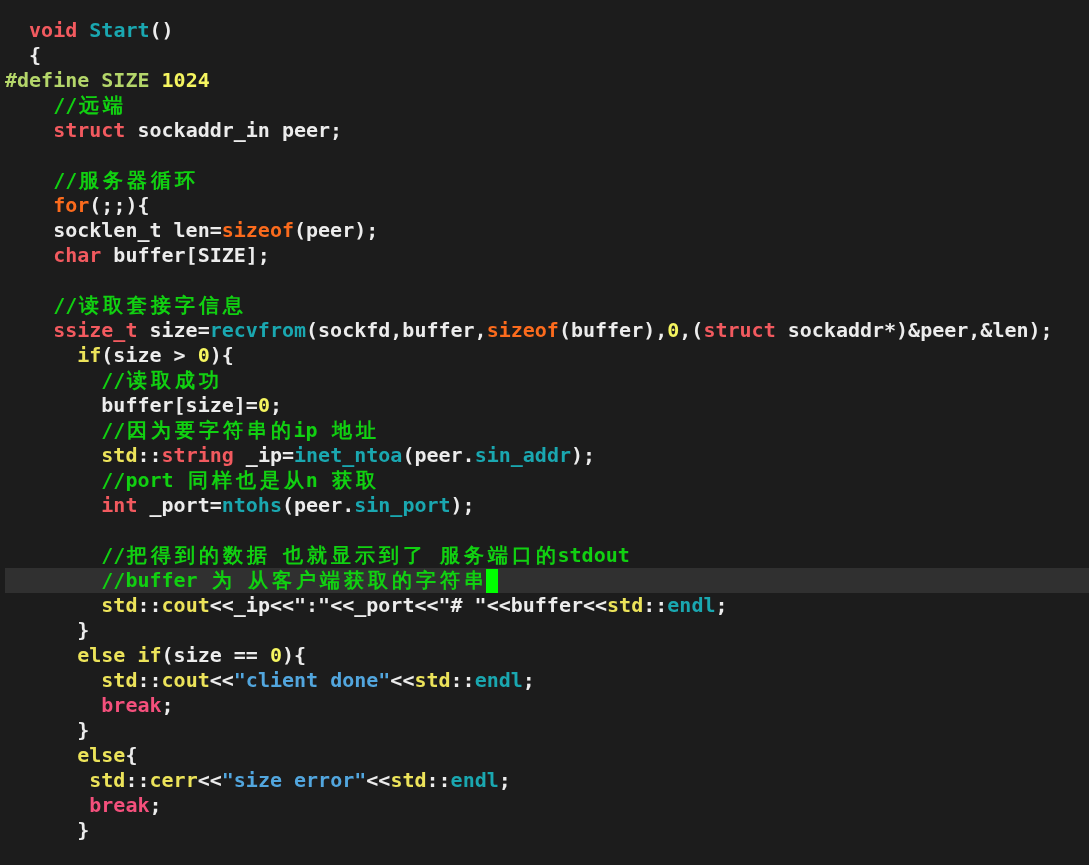  Describe the element at coordinates (238, 430) in the screenshot. I see `code-comment: //因为要字符串的ip 地址` at that location.